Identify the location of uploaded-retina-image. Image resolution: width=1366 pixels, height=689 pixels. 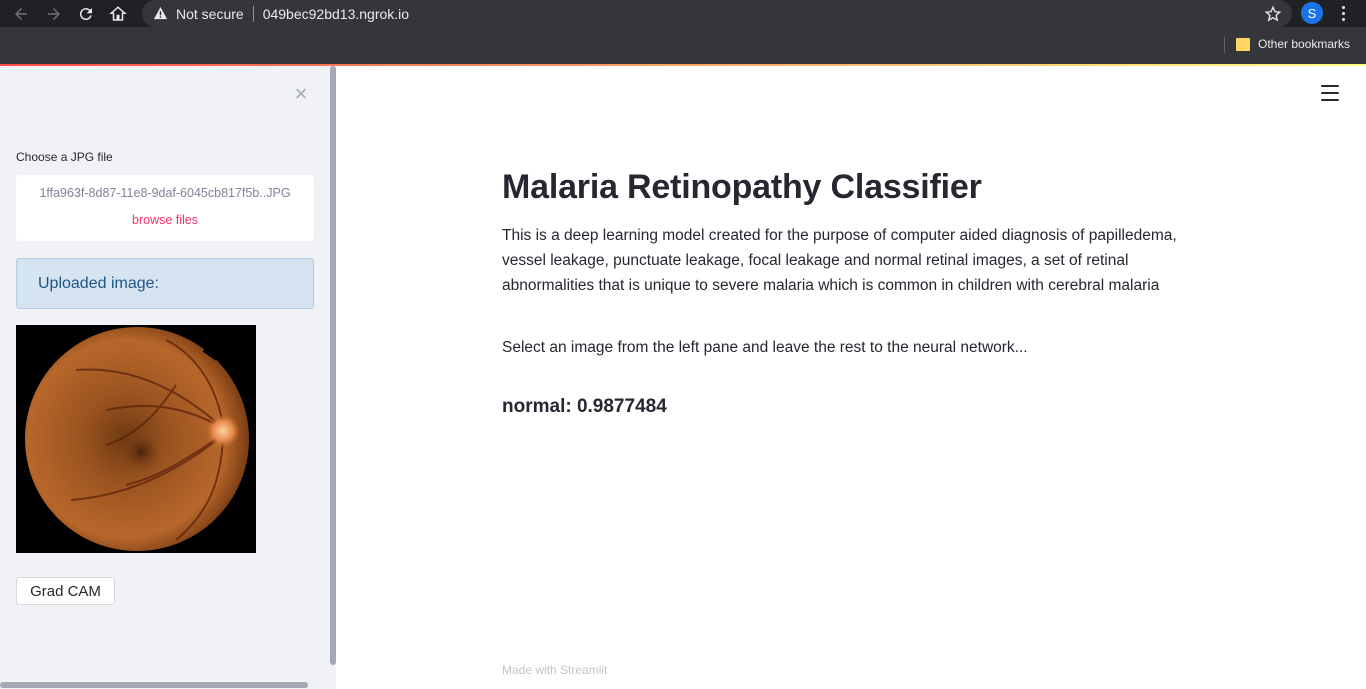
(136, 439).